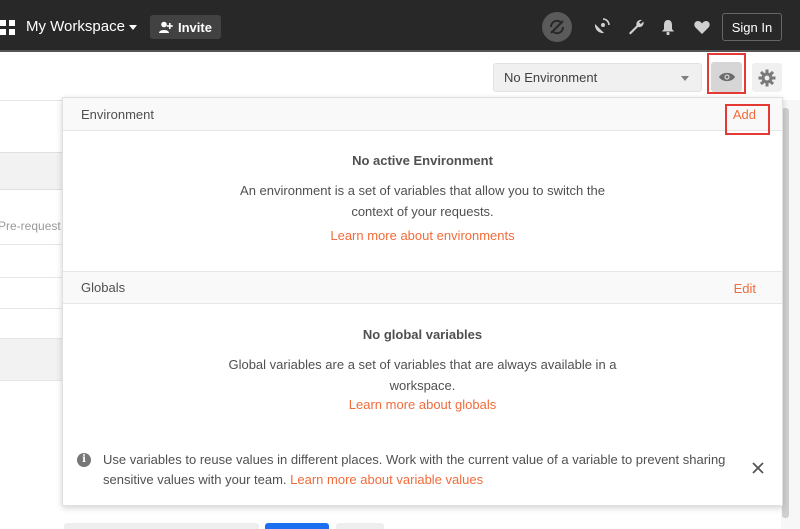 The width and height of the screenshot is (800, 529). Describe the element at coordinates (702, 27) in the screenshot. I see `heart-icon` at that location.